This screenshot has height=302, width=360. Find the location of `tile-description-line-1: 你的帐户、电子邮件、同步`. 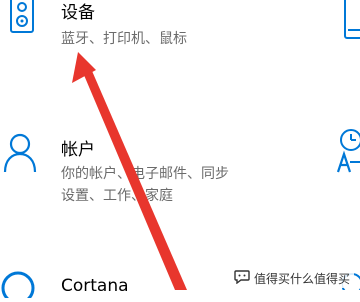

tile-description-line-1: 你的帐户、电子邮件、同步 is located at coordinates (145, 174).